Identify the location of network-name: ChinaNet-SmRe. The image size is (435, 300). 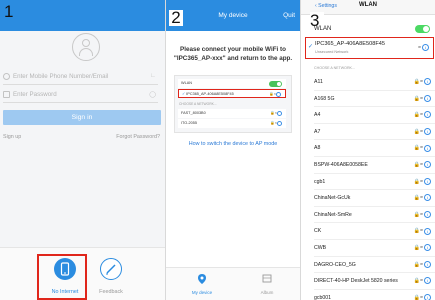
(333, 214).